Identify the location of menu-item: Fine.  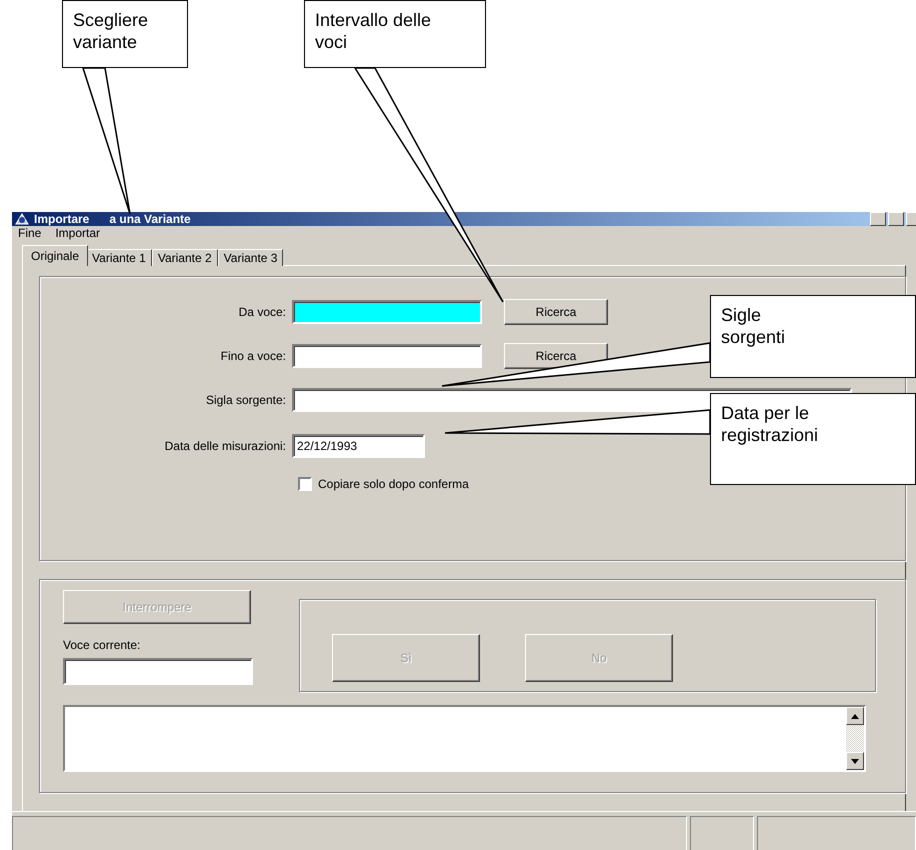
(30, 233).